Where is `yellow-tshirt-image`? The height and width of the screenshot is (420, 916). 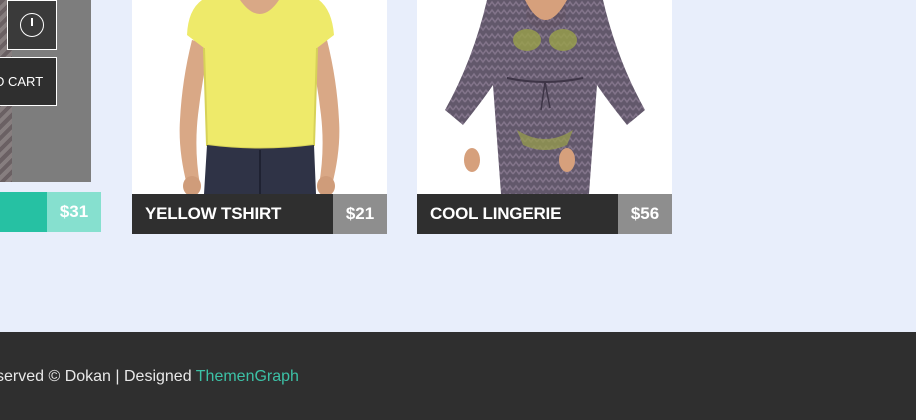
yellow-tshirt-image is located at coordinates (259, 97).